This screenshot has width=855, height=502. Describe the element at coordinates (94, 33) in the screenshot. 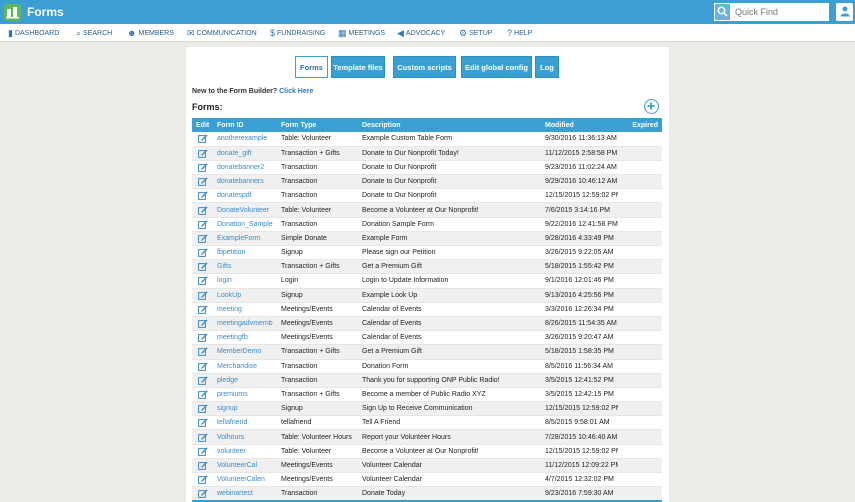

I see `nav-search: ⌕ SEARCH` at that location.